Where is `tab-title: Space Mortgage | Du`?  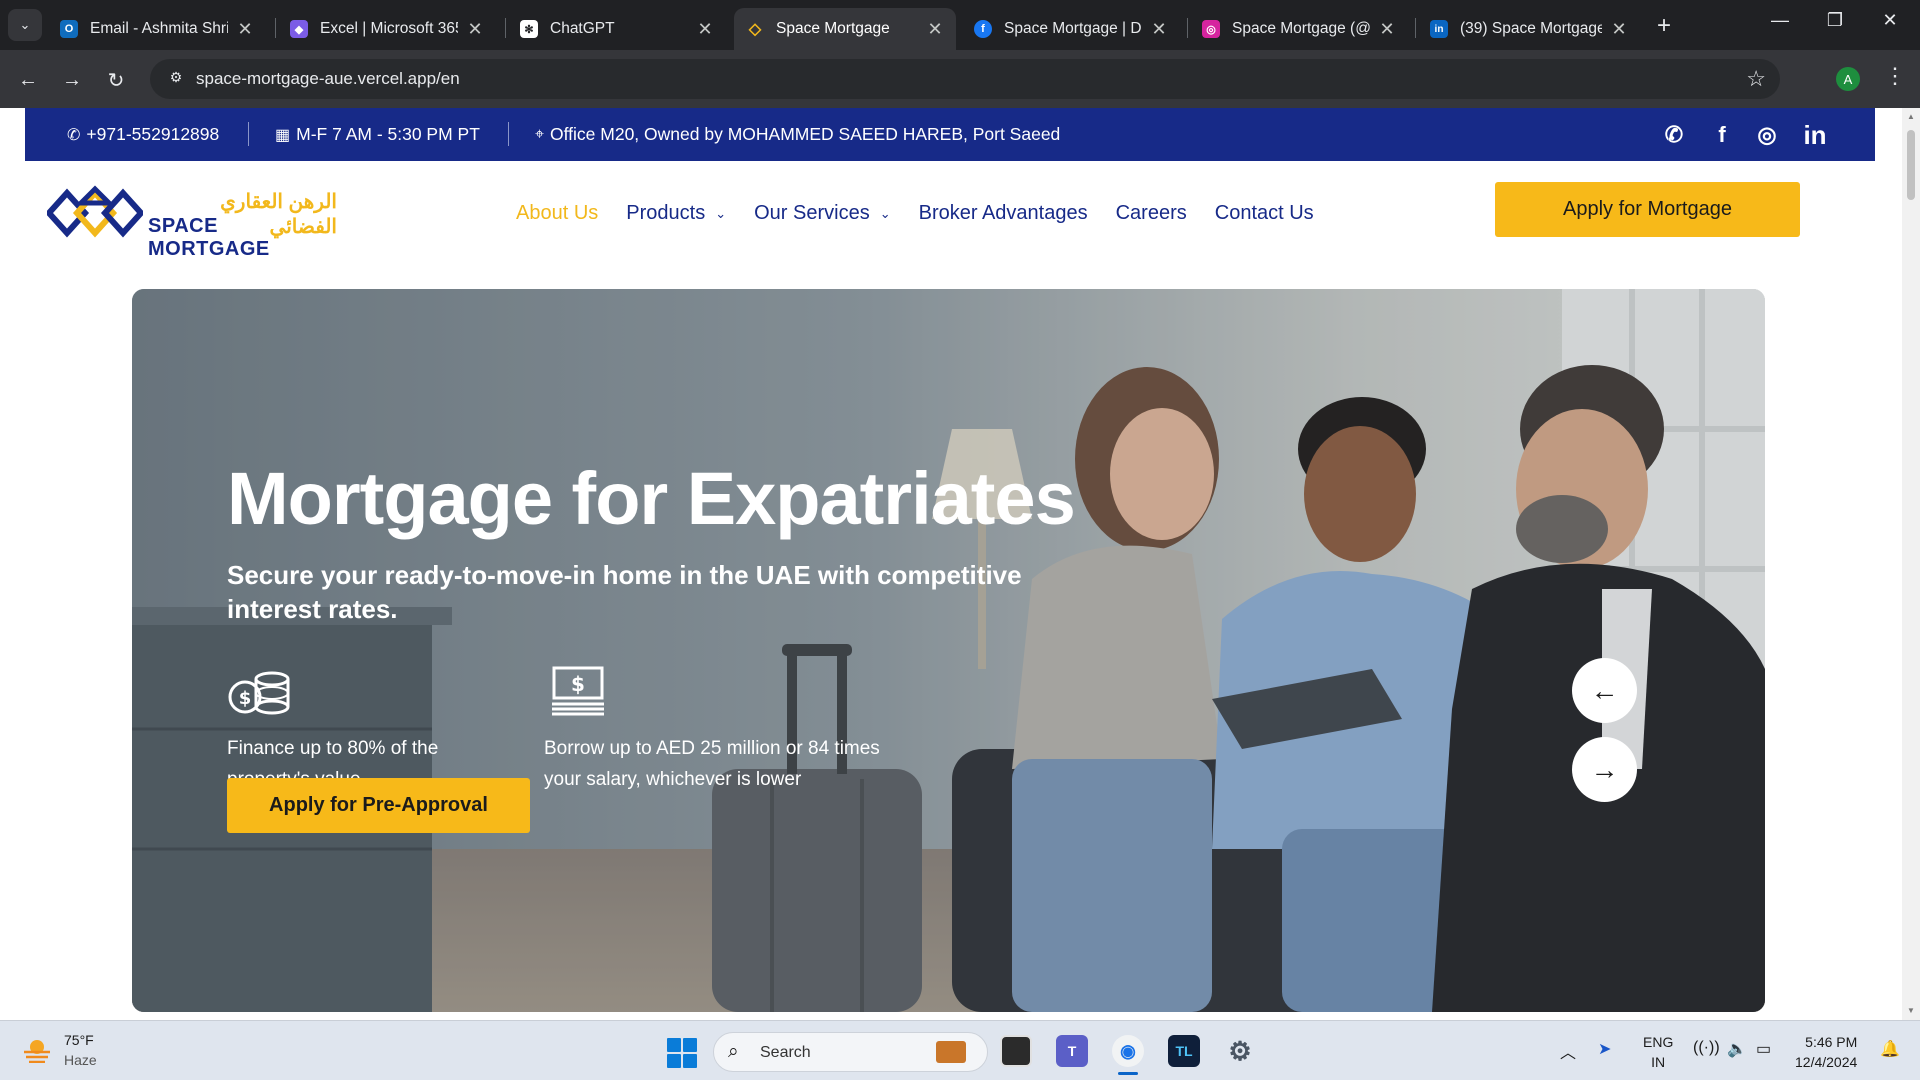 tab-title: Space Mortgage | Du is located at coordinates (1073, 28).